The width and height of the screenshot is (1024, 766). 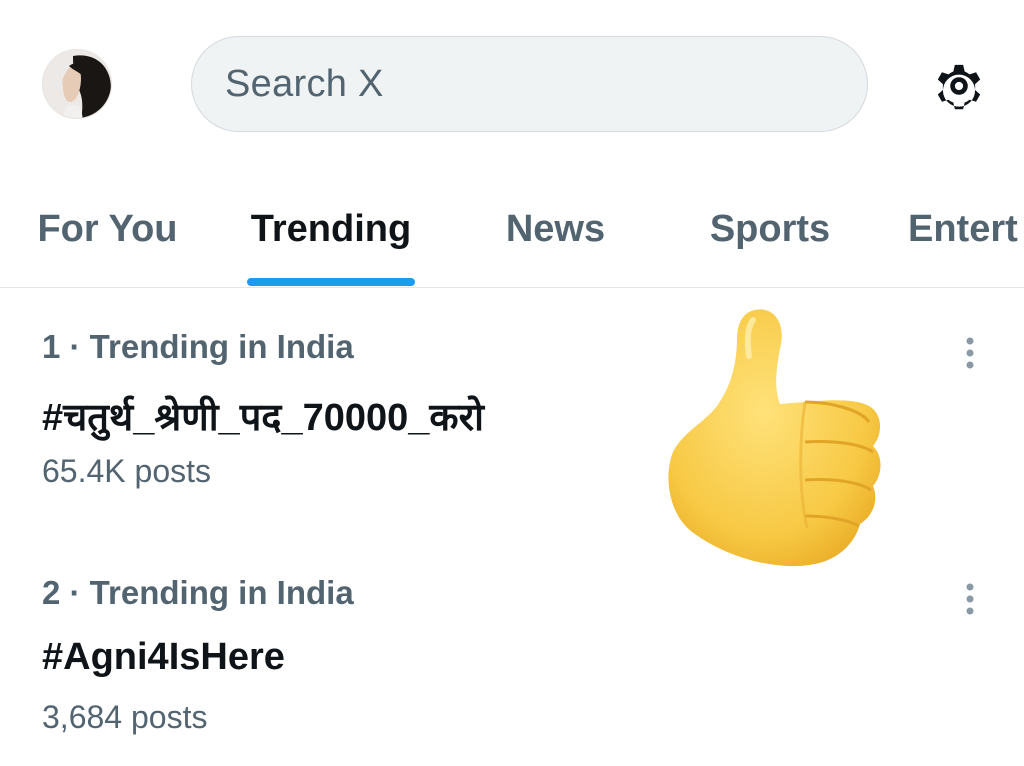 I want to click on avatar-image, so click(x=77, y=84).